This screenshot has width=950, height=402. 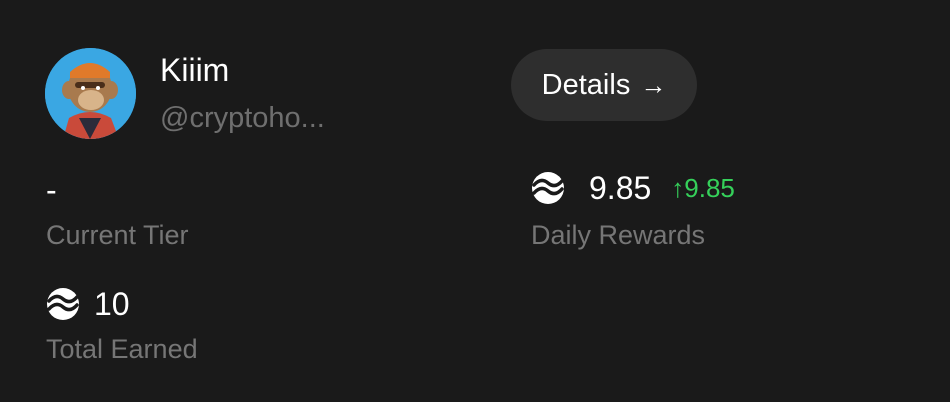 What do you see at coordinates (618, 235) in the screenshot?
I see `daily-rewards-label: Daily Rewards` at bounding box center [618, 235].